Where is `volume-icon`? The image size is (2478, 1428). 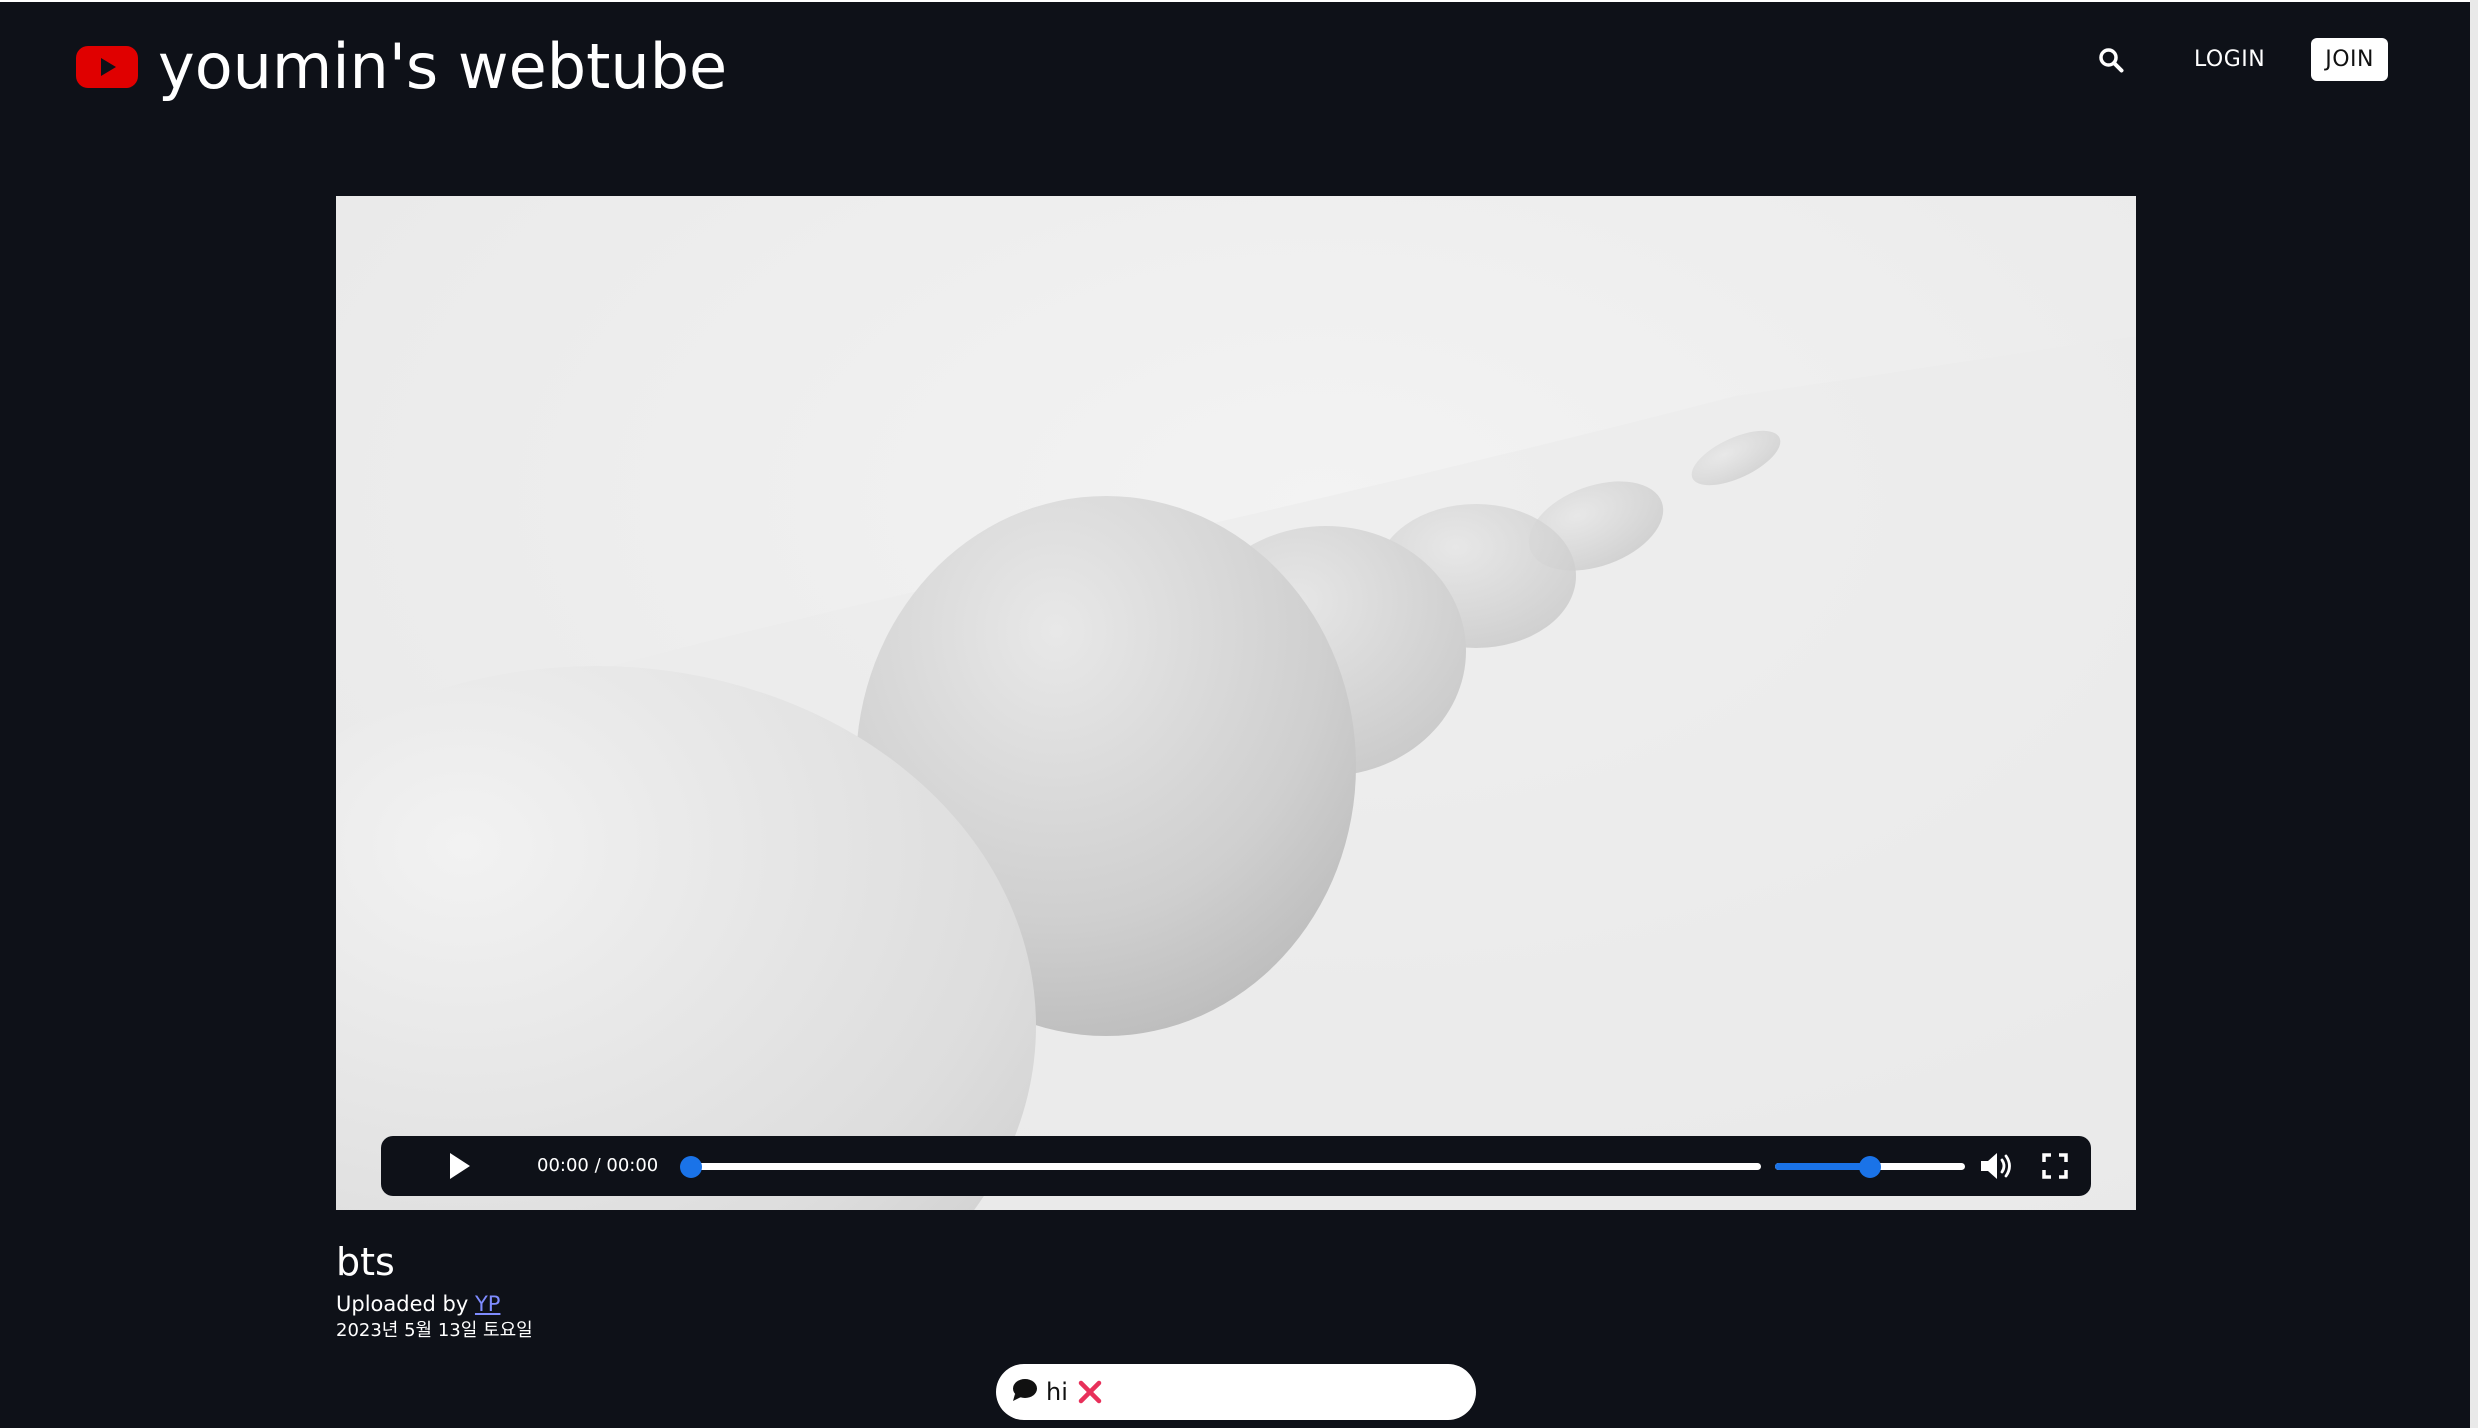 volume-icon is located at coordinates (1998, 1166).